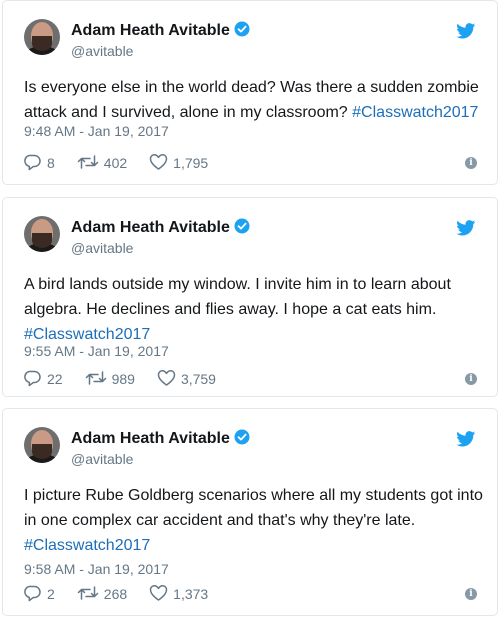 This screenshot has width=503, height=620. What do you see at coordinates (51, 163) in the screenshot?
I see `reply-count: 8` at bounding box center [51, 163].